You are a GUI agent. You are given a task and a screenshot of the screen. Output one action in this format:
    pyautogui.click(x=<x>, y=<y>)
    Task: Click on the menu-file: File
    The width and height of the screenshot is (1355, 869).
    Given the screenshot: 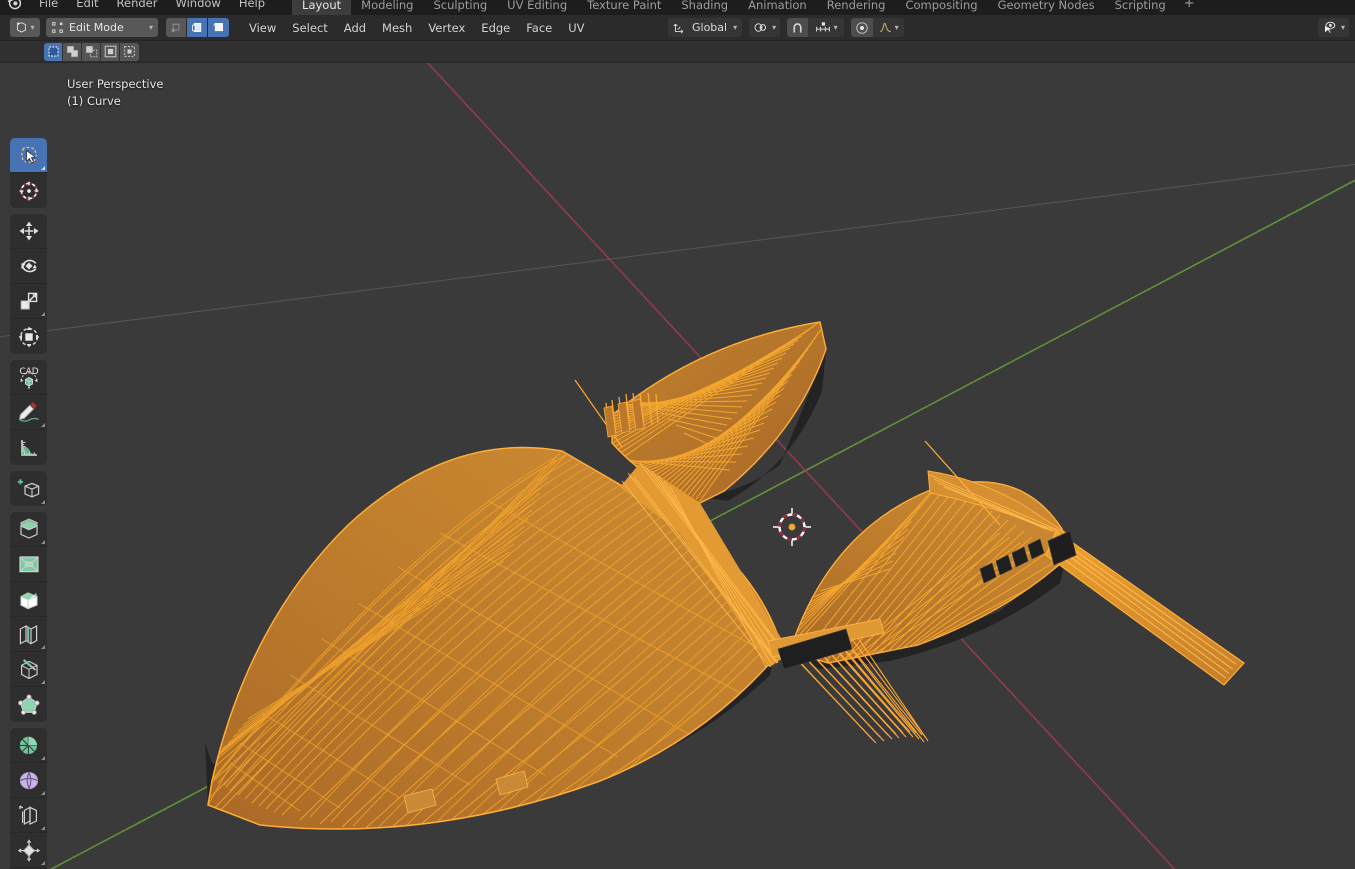 What is the action you would take?
    pyautogui.click(x=48, y=7)
    